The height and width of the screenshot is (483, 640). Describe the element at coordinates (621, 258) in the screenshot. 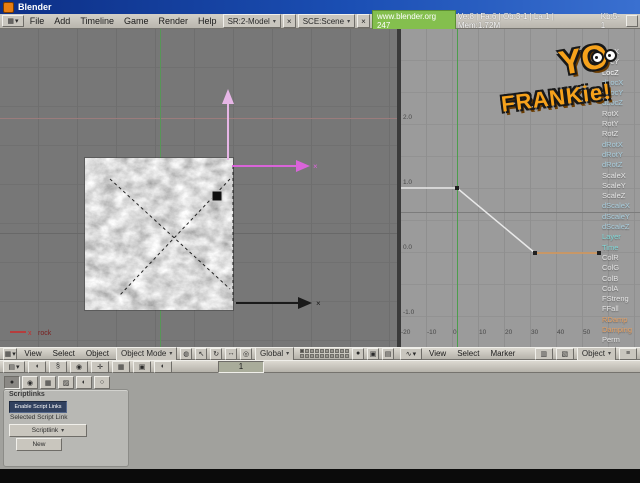

I see `ipo-channel-colr: ColR` at that location.